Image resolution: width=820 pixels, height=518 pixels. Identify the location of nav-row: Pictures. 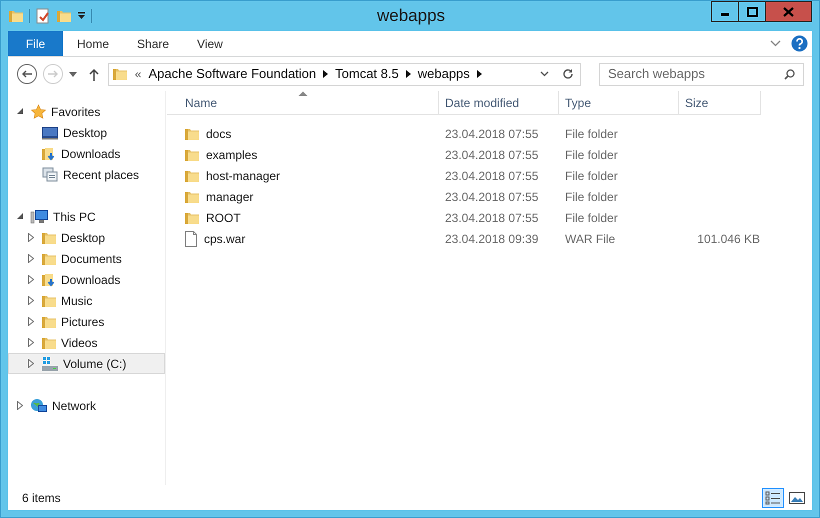
(86, 321).